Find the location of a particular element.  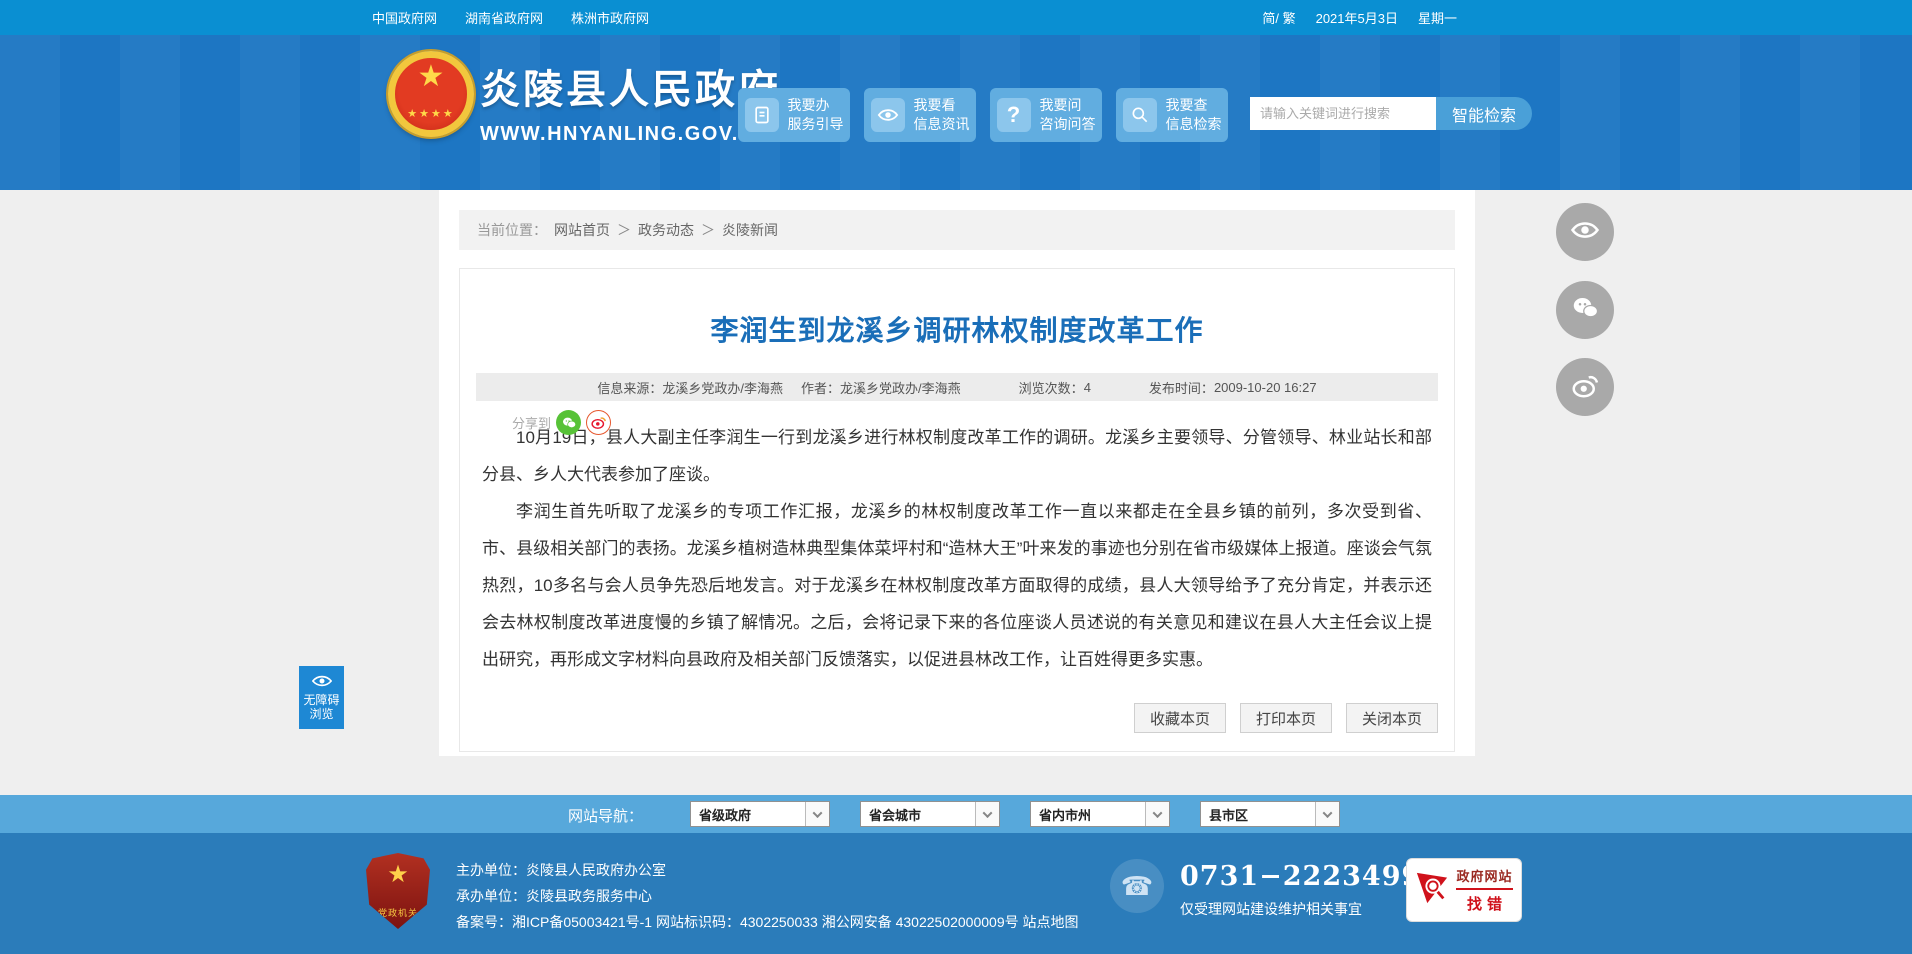

meta-views: 4 is located at coordinates (1087, 387).